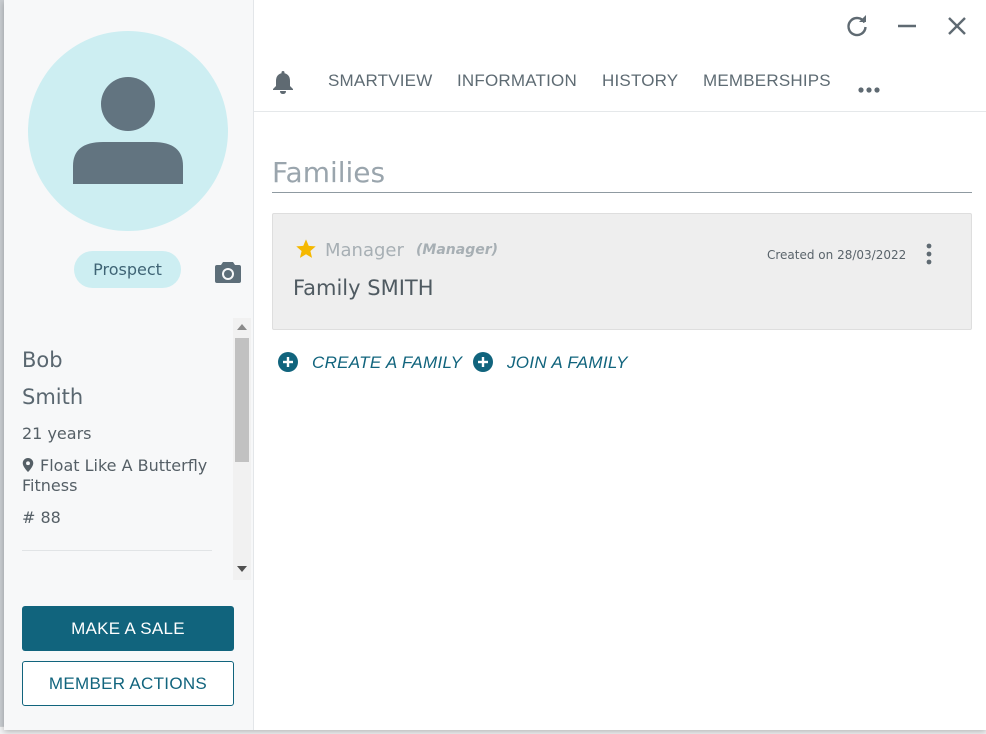 This screenshot has width=986, height=734. What do you see at coordinates (306, 249) in the screenshot?
I see `star-icon` at bounding box center [306, 249].